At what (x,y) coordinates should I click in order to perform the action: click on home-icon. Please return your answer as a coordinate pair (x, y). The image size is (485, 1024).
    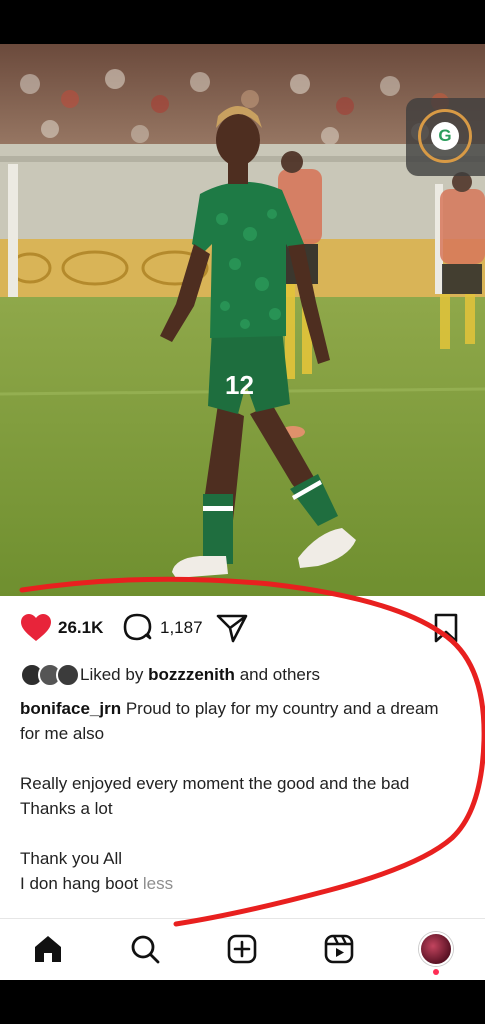
    Looking at the image, I should click on (48, 949).